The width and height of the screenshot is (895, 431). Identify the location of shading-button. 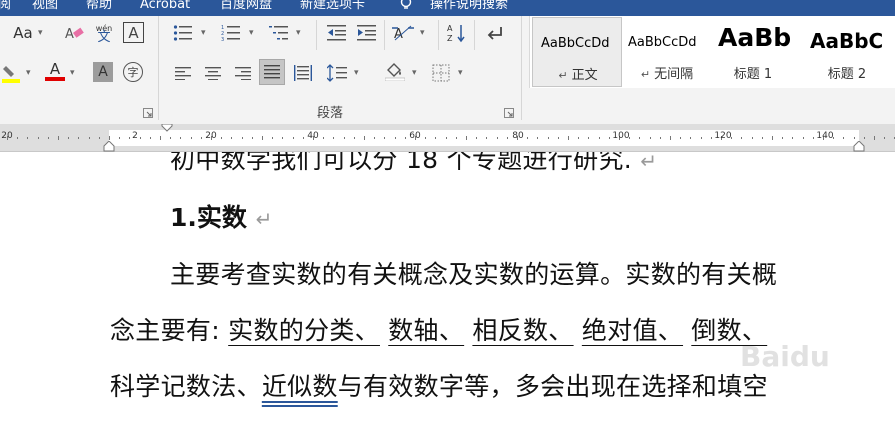
(395, 71).